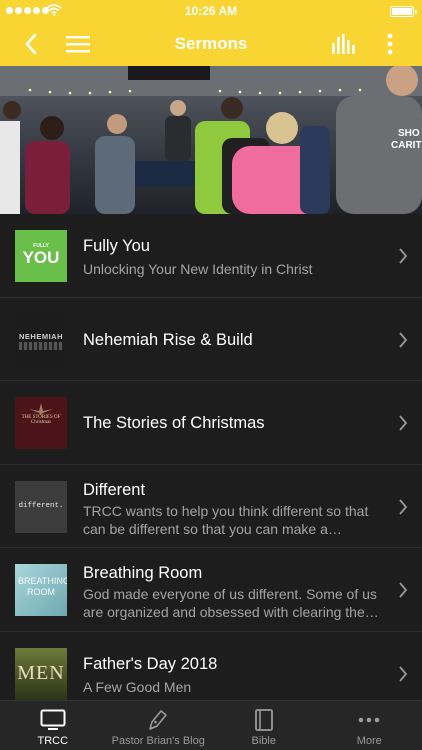  What do you see at coordinates (41, 590) in the screenshot?
I see `series-thumbnail: BREATHING ROOM` at bounding box center [41, 590].